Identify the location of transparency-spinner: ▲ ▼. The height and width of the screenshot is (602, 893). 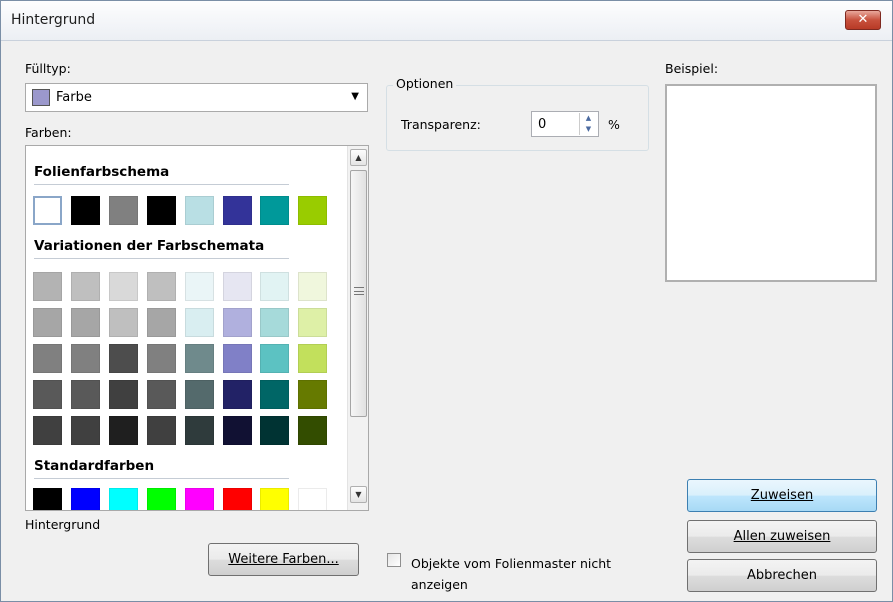
(588, 124).